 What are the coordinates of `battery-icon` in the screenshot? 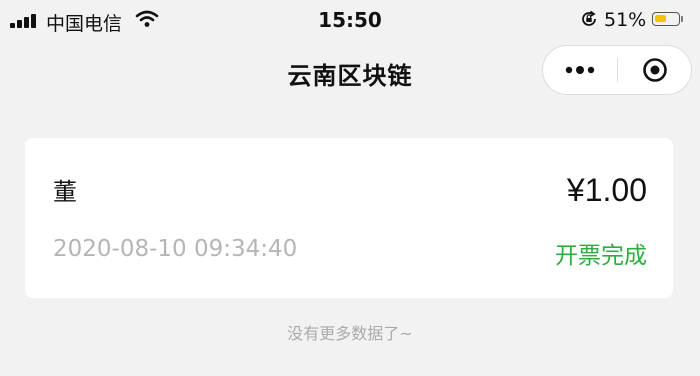 It's located at (666, 19).